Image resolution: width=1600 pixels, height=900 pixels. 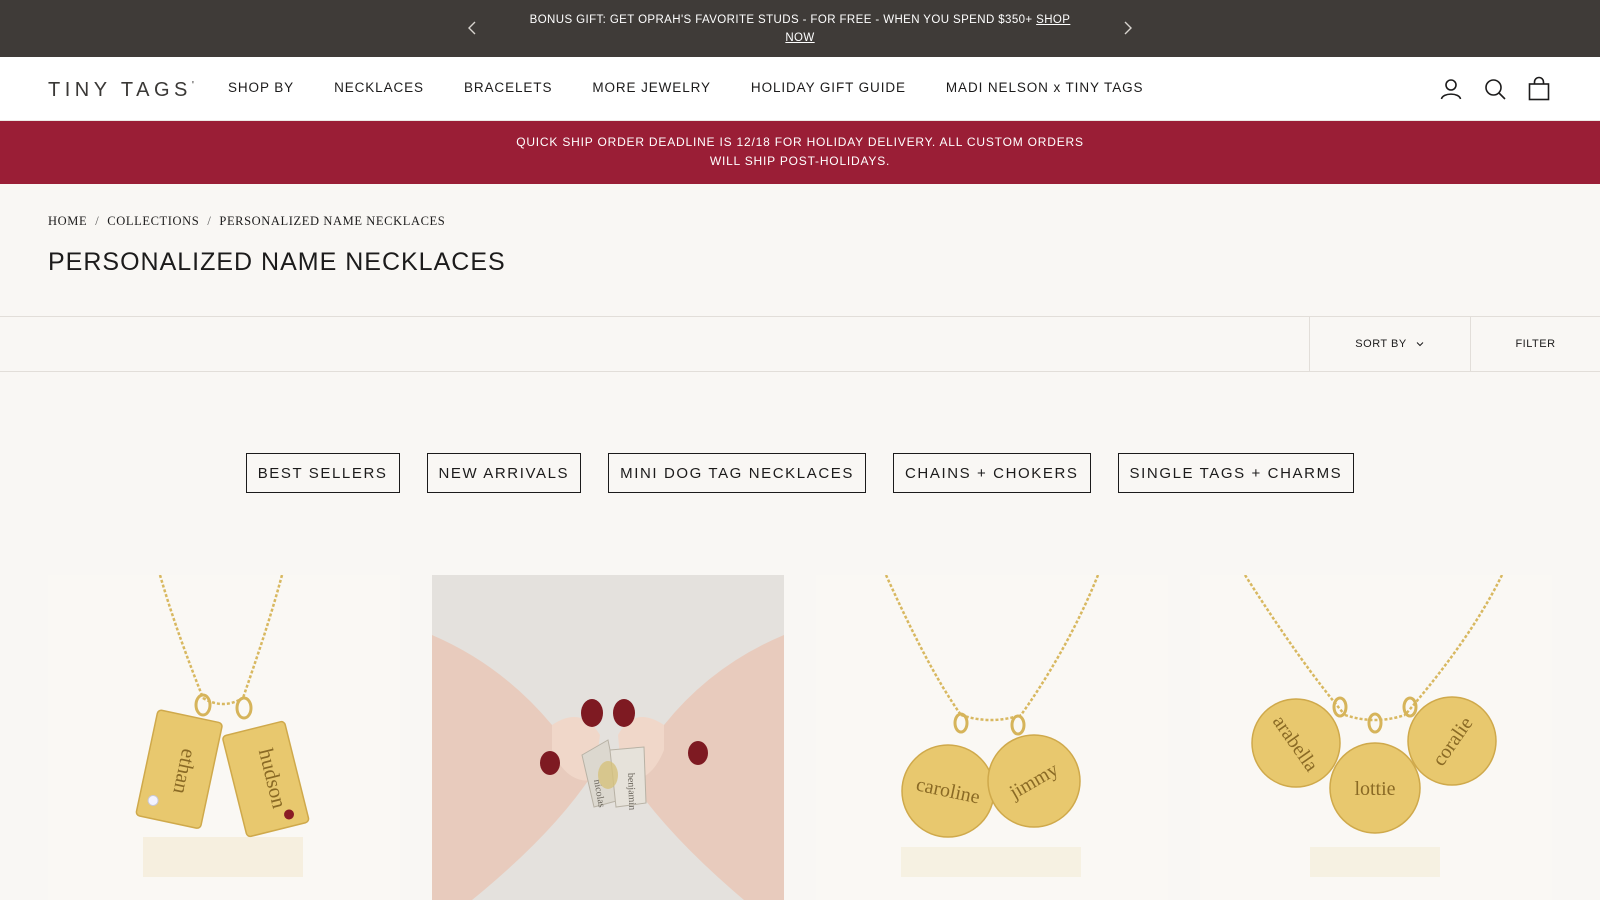 I want to click on header-icons, so click(x=1486, y=89).